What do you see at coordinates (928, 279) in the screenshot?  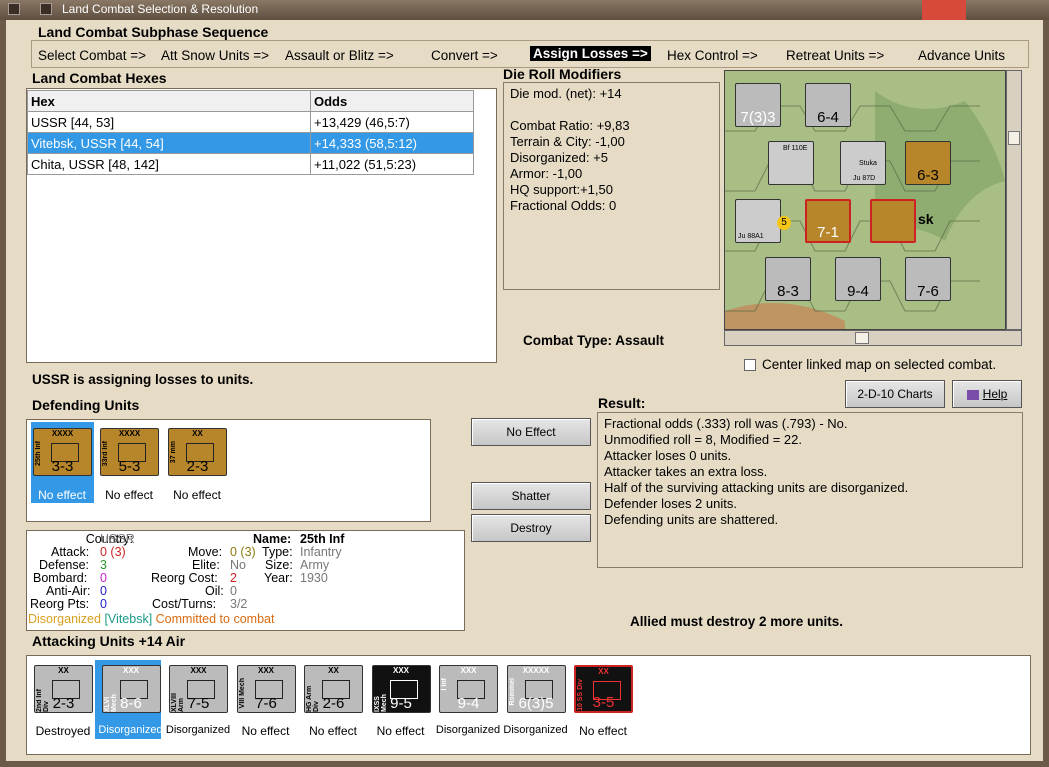 I see `map-counter: 7-6` at bounding box center [928, 279].